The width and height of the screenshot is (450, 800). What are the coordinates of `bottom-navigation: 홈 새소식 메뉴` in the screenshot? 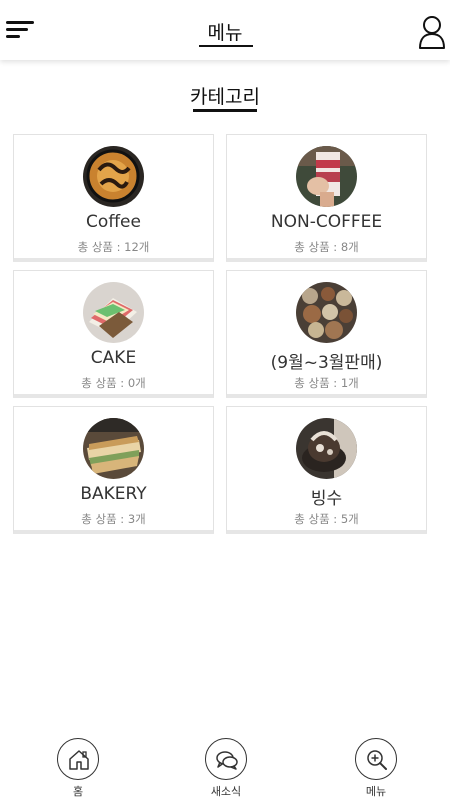 It's located at (225, 765).